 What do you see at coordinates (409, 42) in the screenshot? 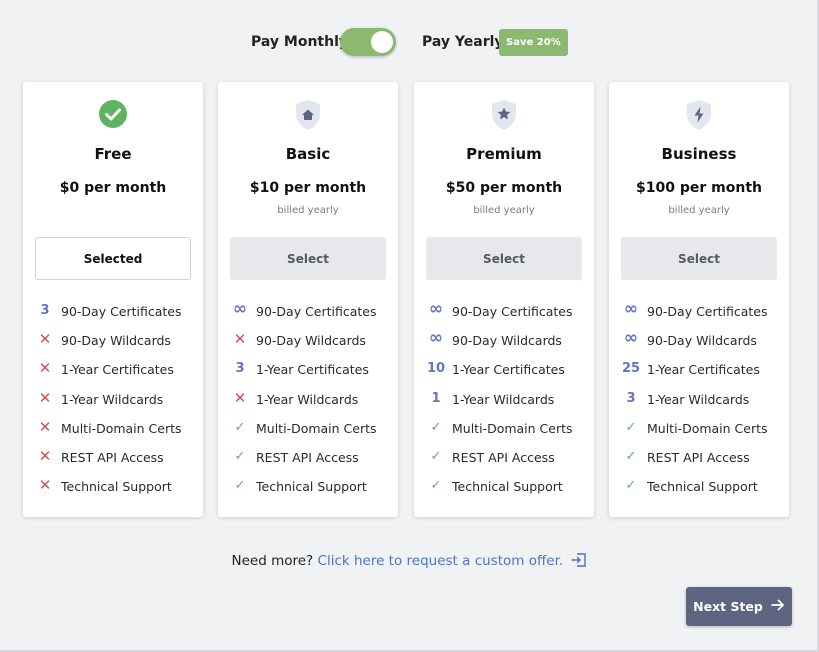
I see `billing-period-switch: Pay Monthly Pay Yearly Save 20%` at bounding box center [409, 42].